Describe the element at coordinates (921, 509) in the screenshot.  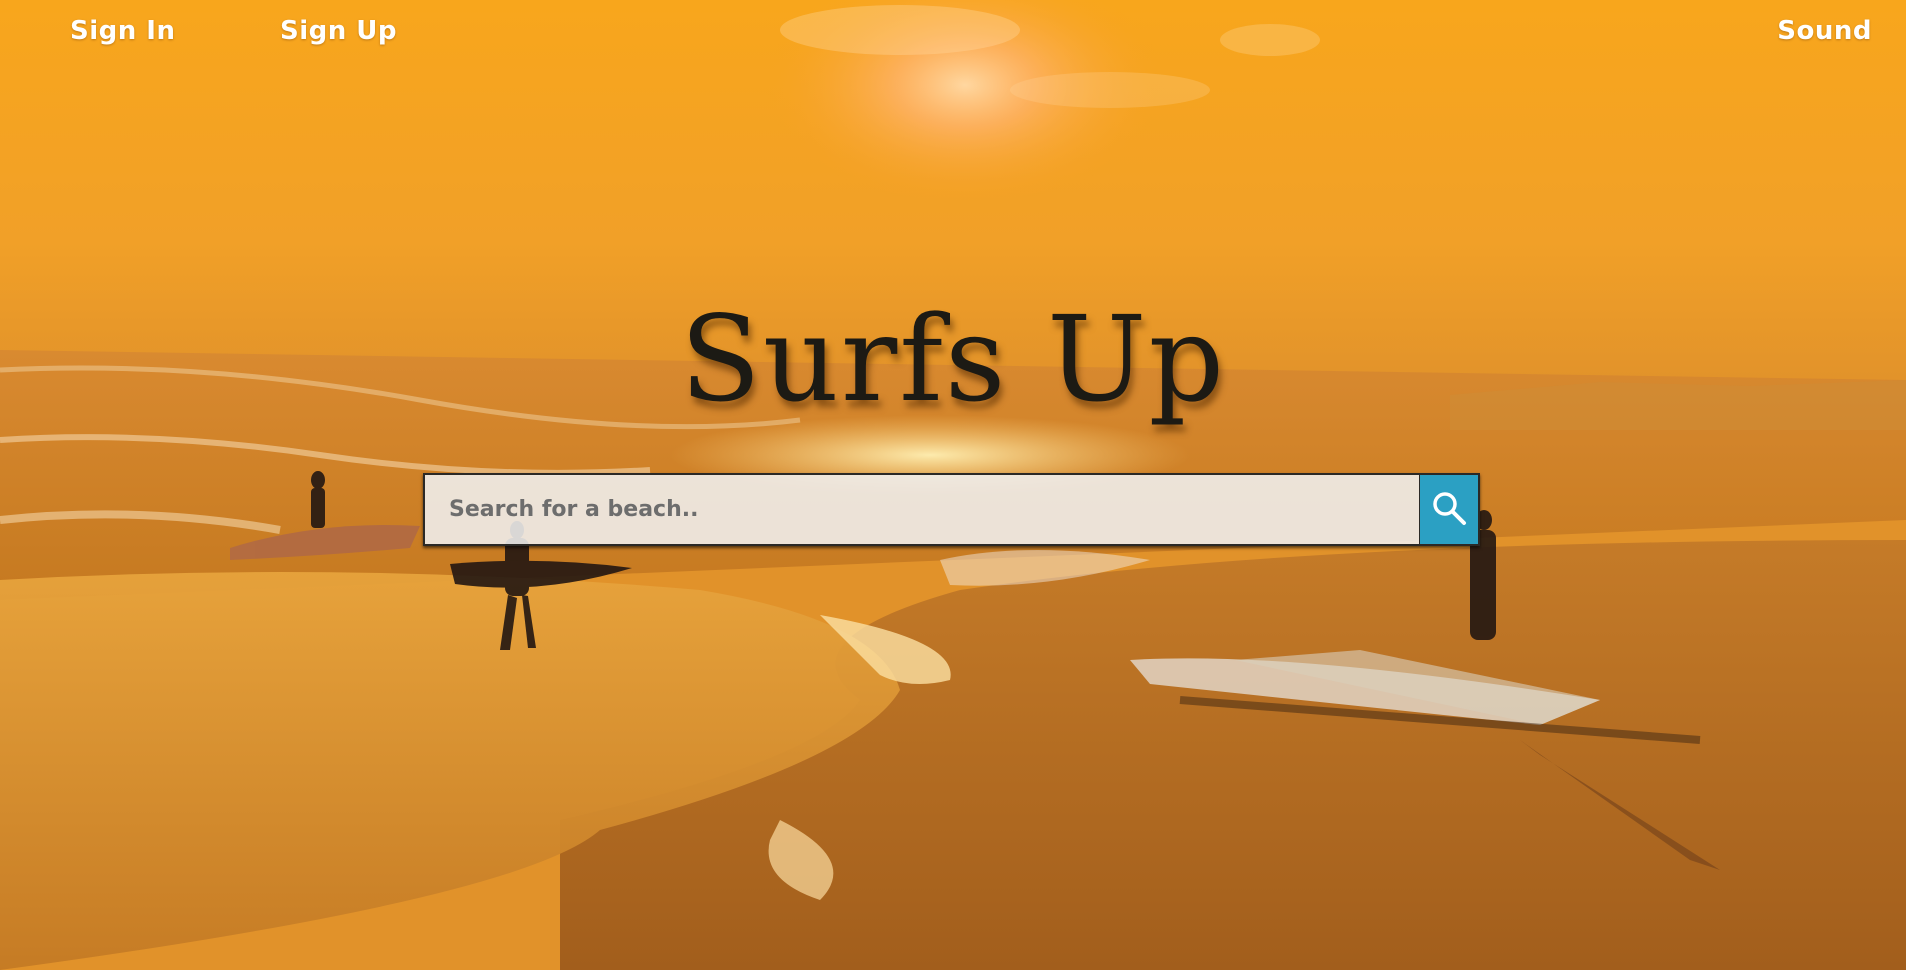
I see `search-input` at that location.